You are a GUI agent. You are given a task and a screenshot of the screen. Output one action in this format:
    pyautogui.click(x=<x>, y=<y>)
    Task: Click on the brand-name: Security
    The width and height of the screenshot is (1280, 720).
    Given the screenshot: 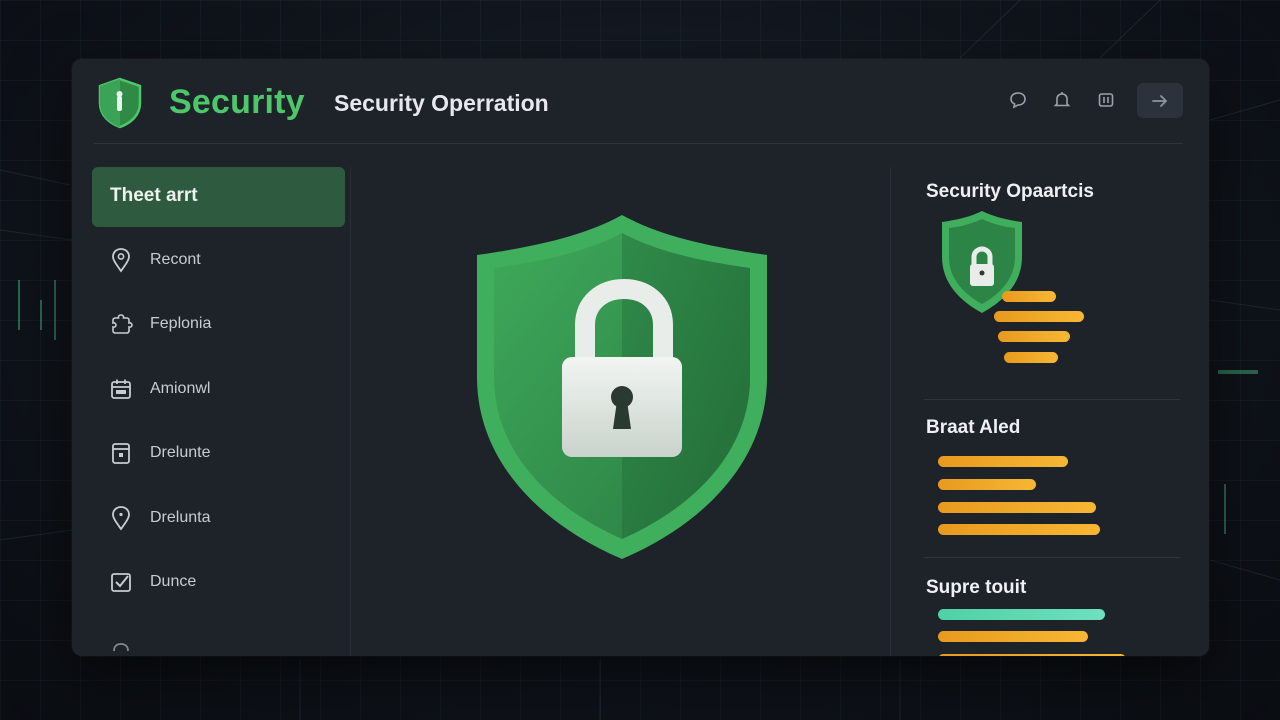 What is the action you would take?
    pyautogui.click(x=237, y=102)
    